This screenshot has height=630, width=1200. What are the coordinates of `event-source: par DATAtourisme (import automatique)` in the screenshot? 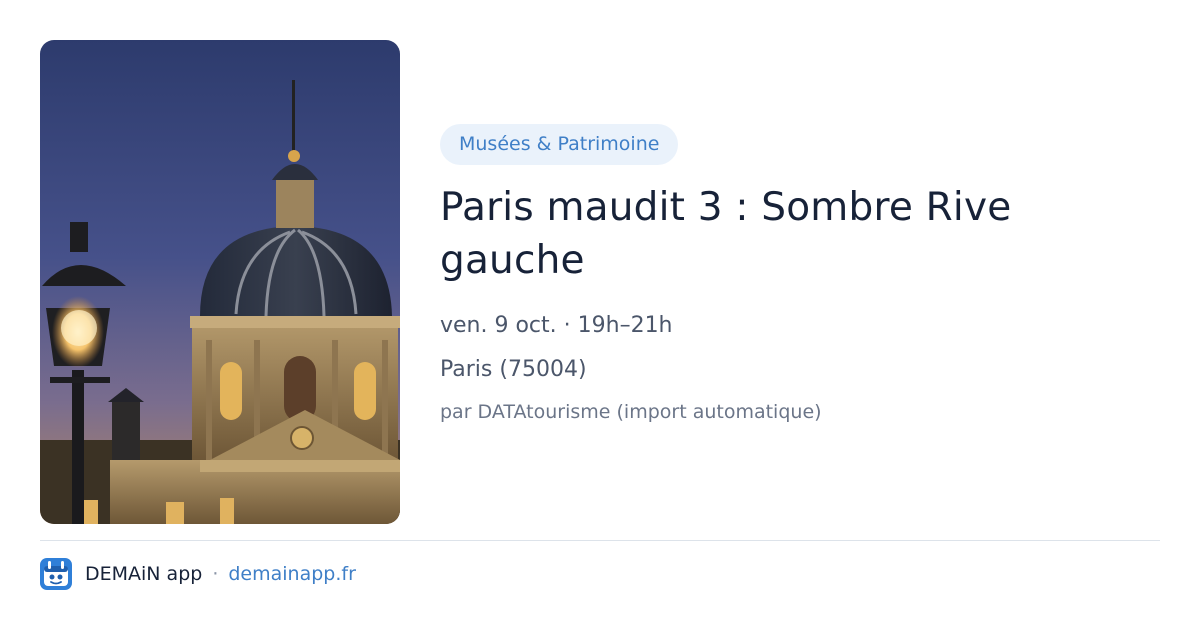 It's located at (631, 412).